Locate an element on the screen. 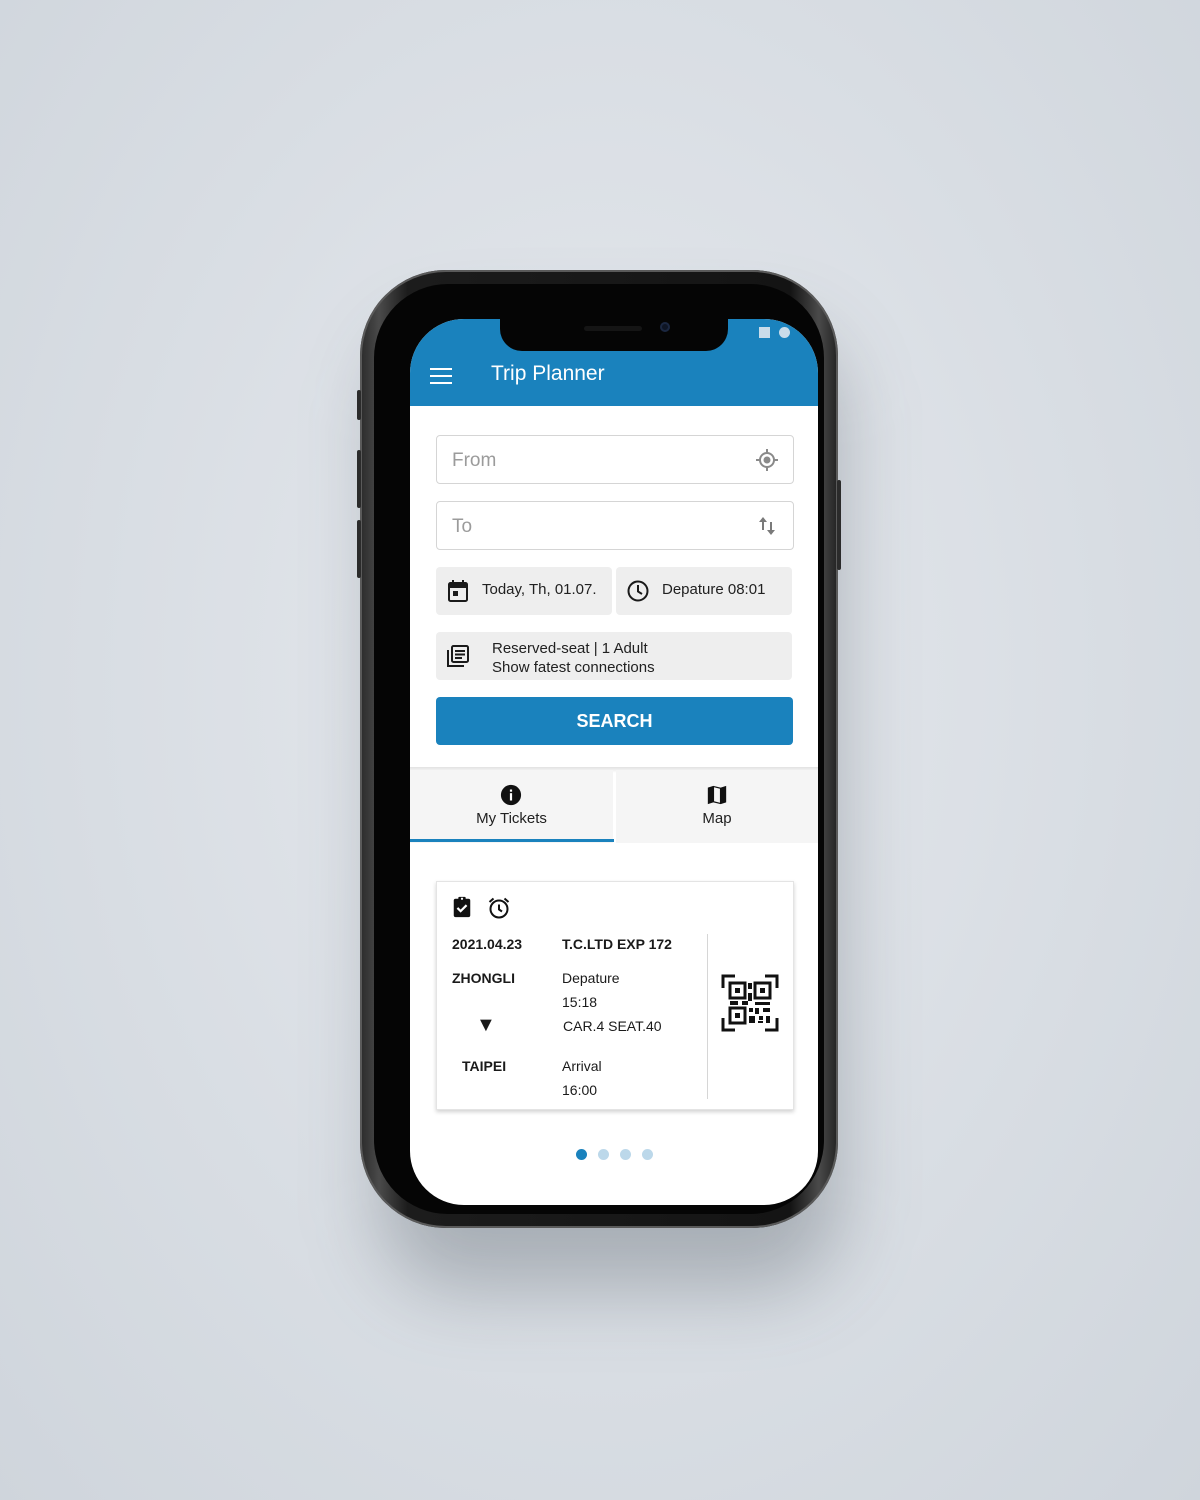 The height and width of the screenshot is (1500, 1200). from-placeholder: From is located at coordinates (474, 460).